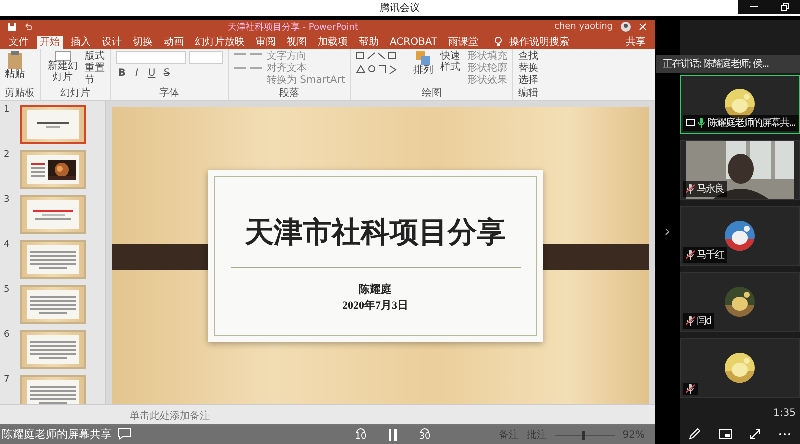  I want to click on save-icon, so click(12, 27).